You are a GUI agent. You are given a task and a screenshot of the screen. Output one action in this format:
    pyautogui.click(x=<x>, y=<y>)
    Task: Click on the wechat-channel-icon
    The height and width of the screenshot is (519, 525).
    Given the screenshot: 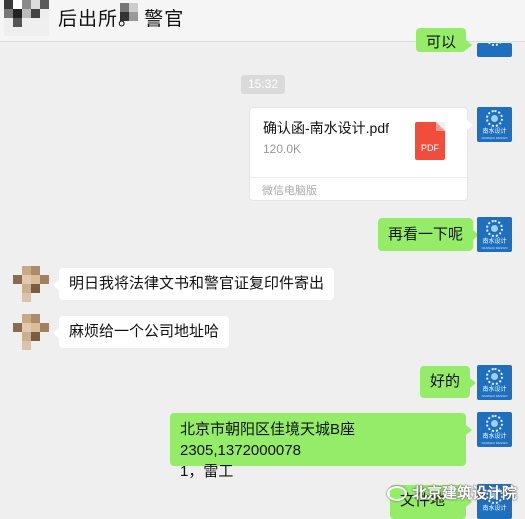 What is the action you would take?
    pyautogui.click(x=397, y=493)
    